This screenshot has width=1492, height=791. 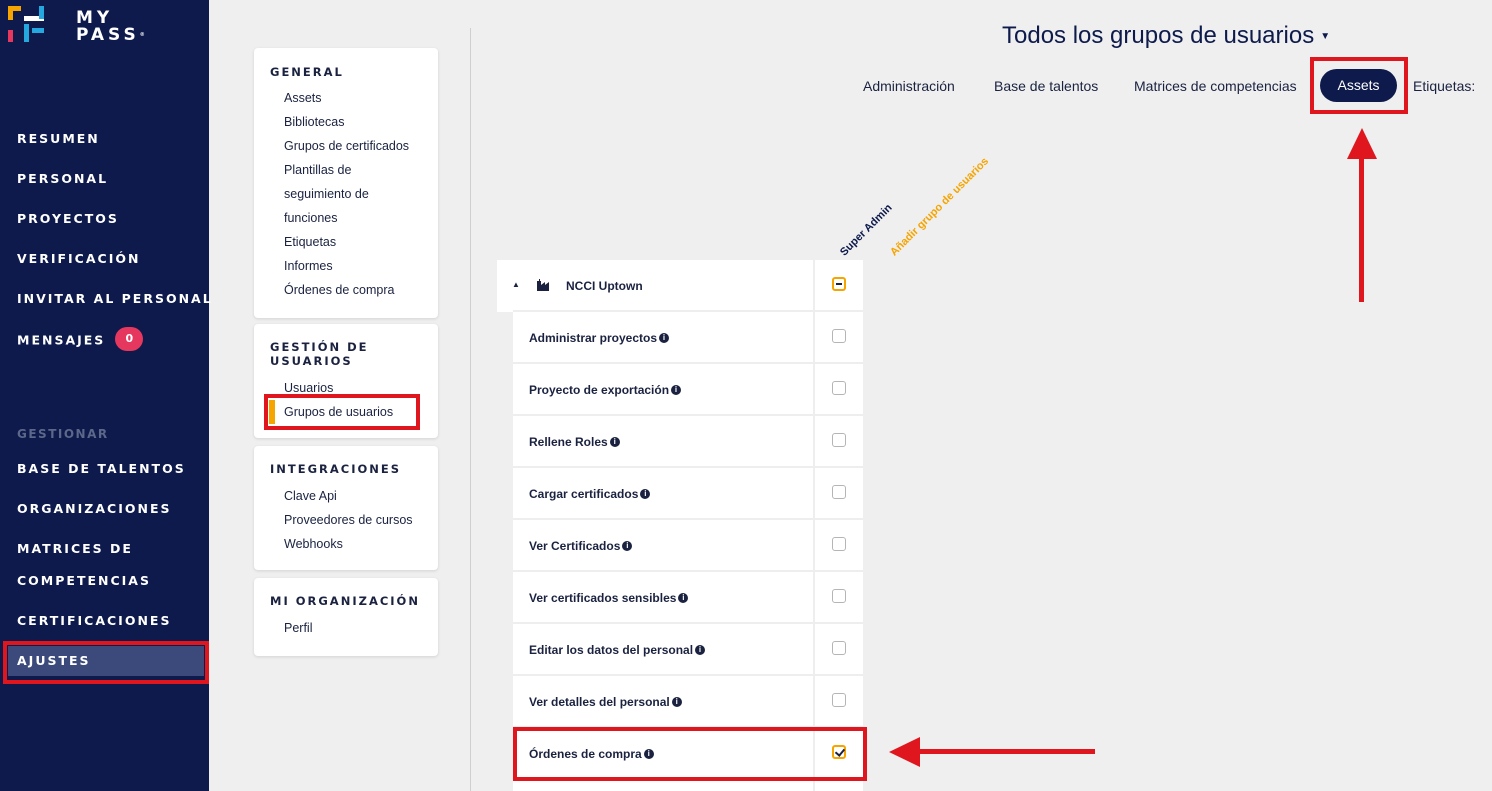 What do you see at coordinates (308, 388) in the screenshot?
I see `settings-link-usuarios: Usuarios` at bounding box center [308, 388].